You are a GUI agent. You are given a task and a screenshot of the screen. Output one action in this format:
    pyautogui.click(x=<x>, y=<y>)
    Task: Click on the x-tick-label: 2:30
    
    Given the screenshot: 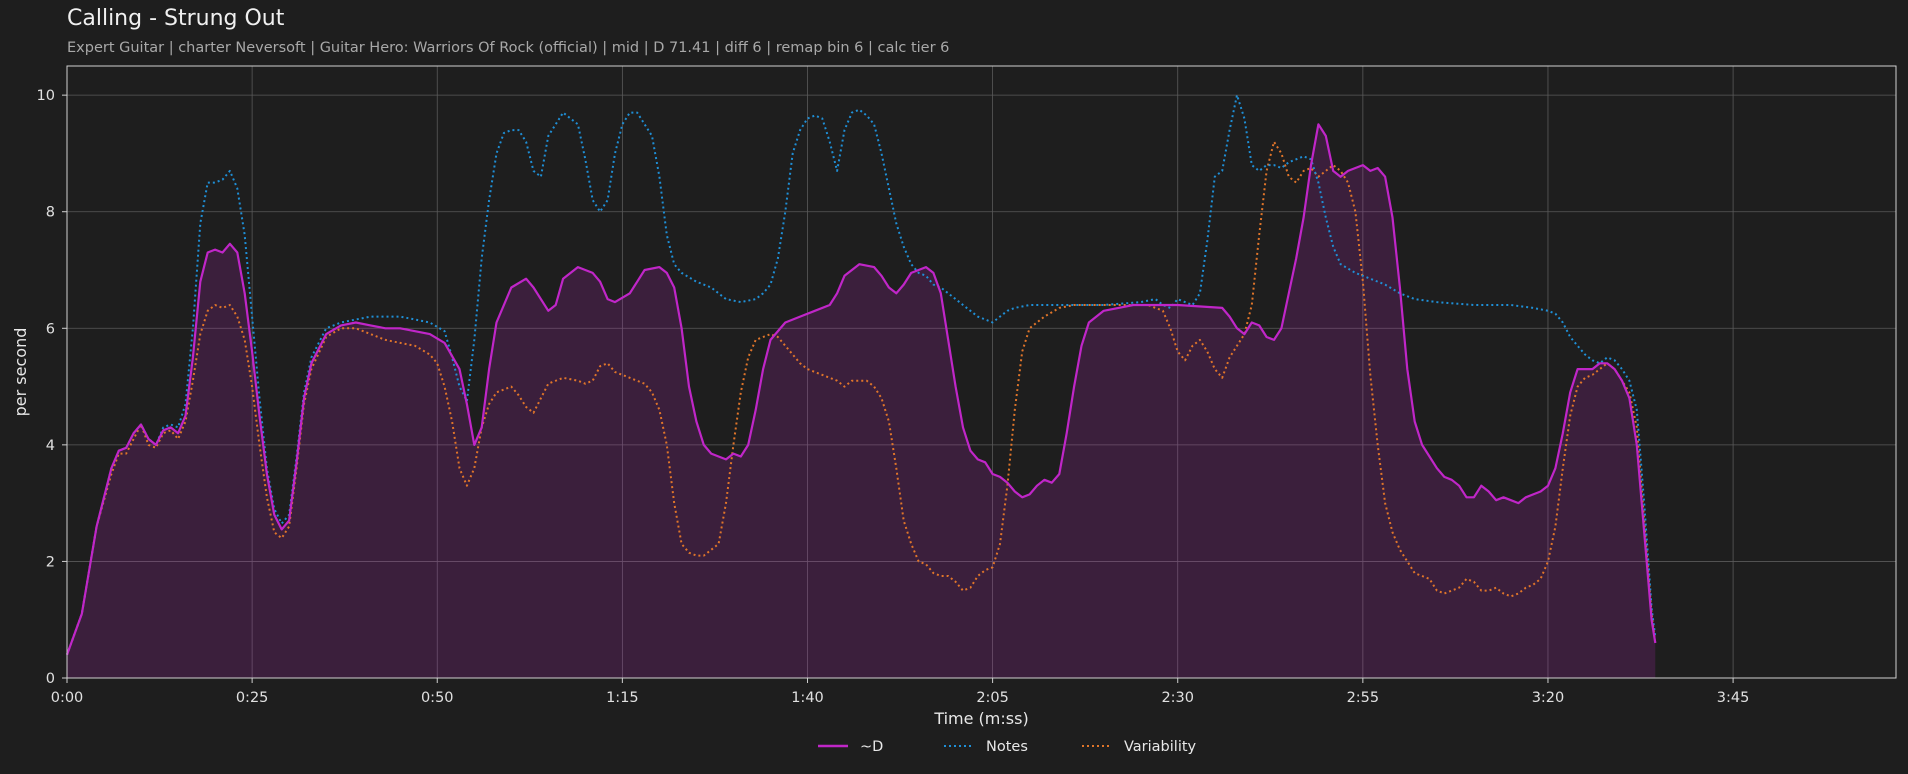 What is the action you would take?
    pyautogui.click(x=1177, y=698)
    